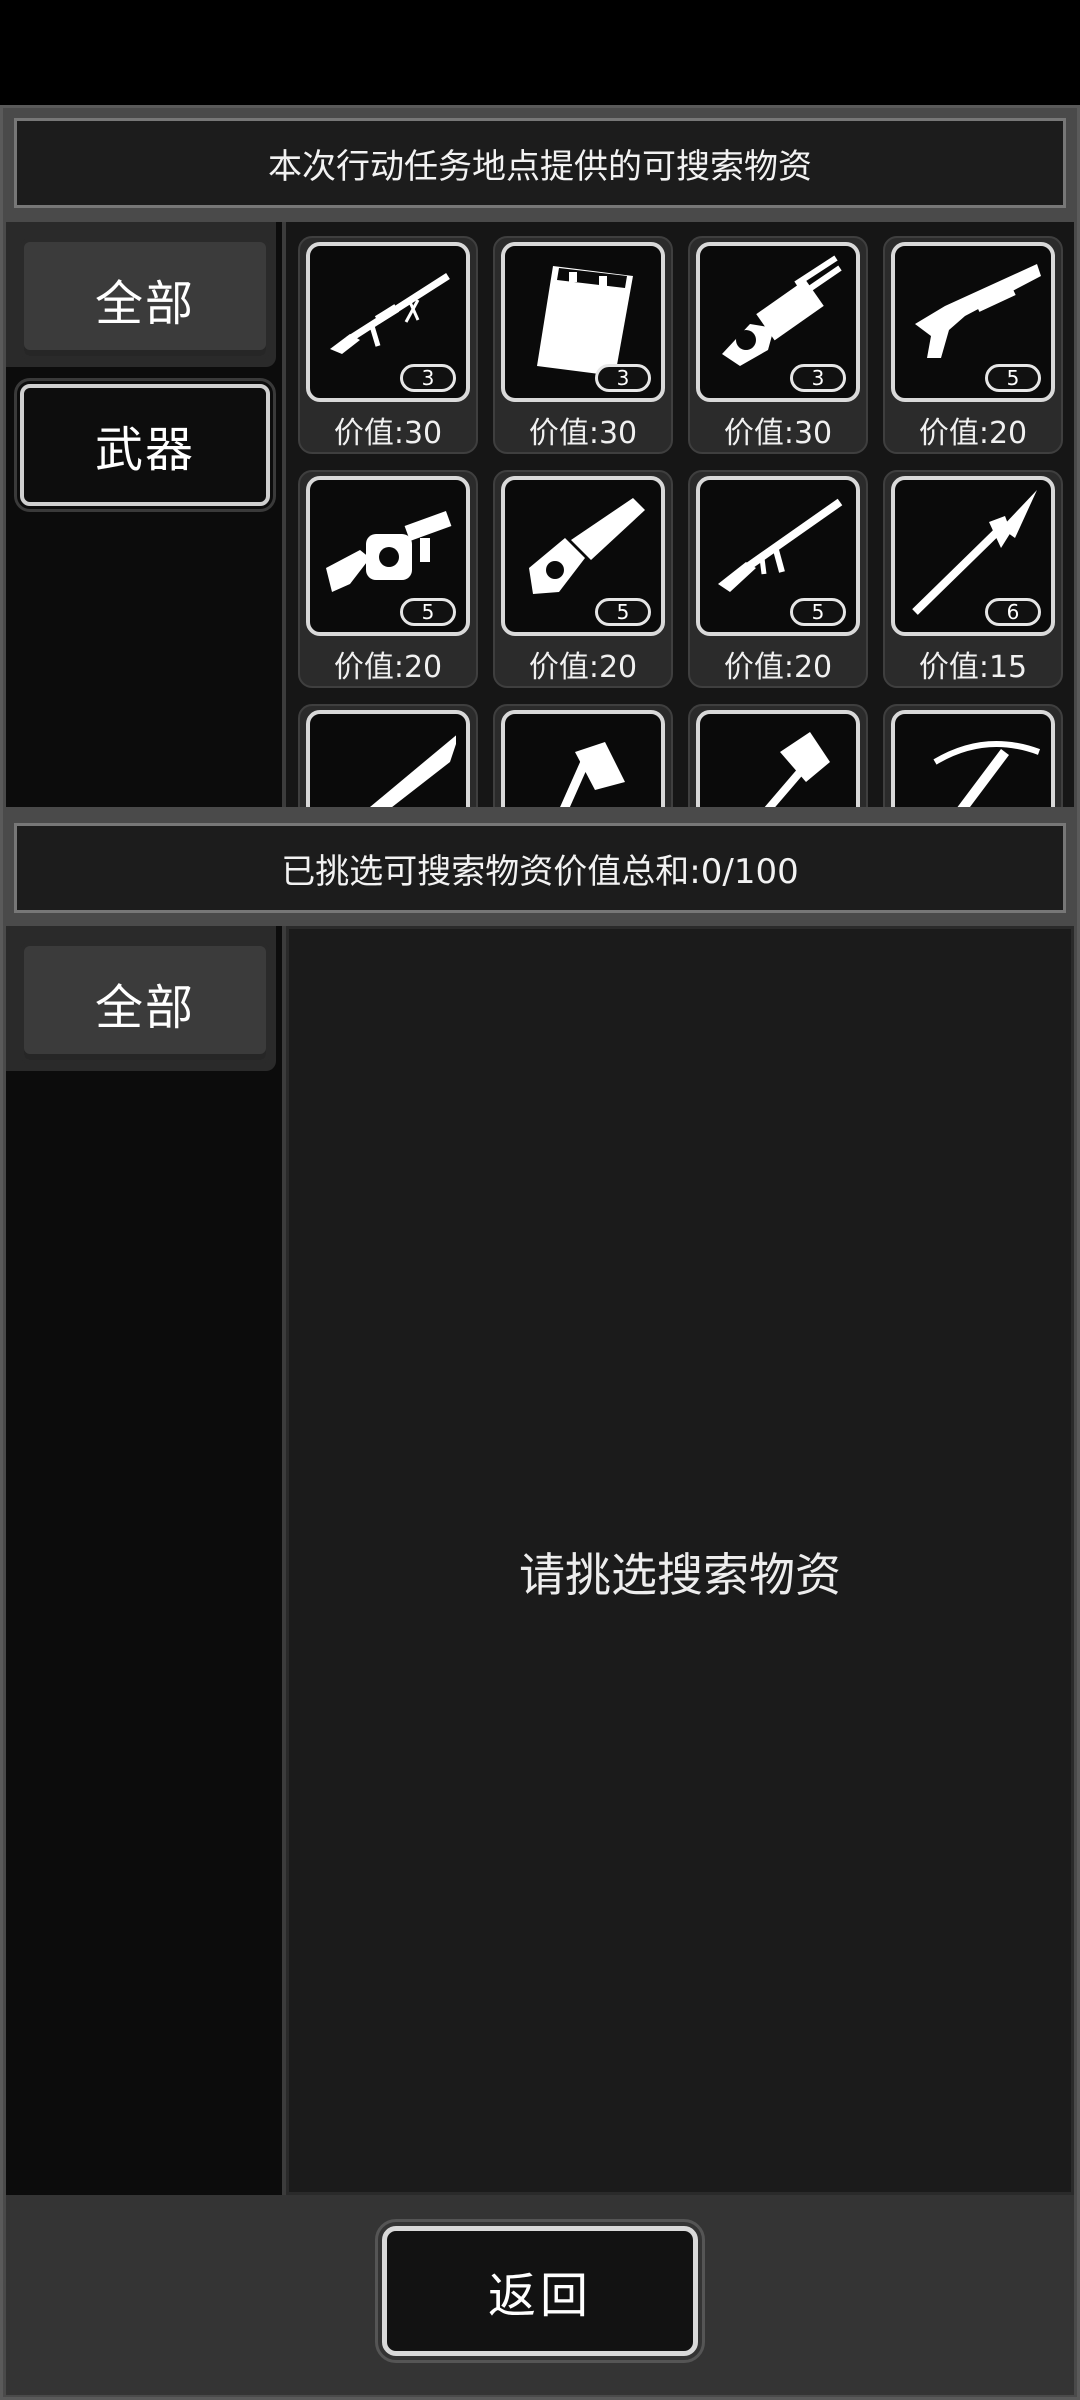 This screenshot has width=1080, height=2400. I want to click on sword-icon, so click(413, 771).